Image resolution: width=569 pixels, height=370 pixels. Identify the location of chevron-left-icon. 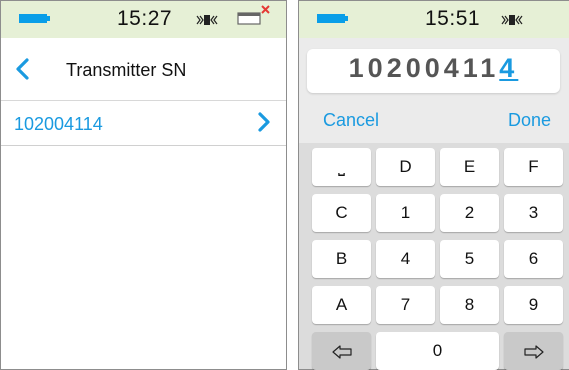
(22, 69).